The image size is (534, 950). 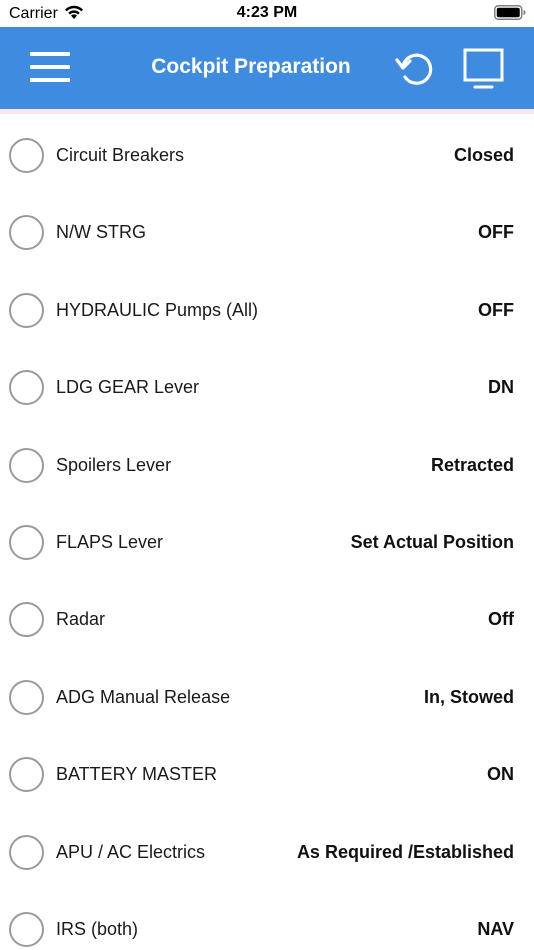 What do you see at coordinates (128, 387) in the screenshot?
I see `checklist-item-label: LDG GEAR Lever` at bounding box center [128, 387].